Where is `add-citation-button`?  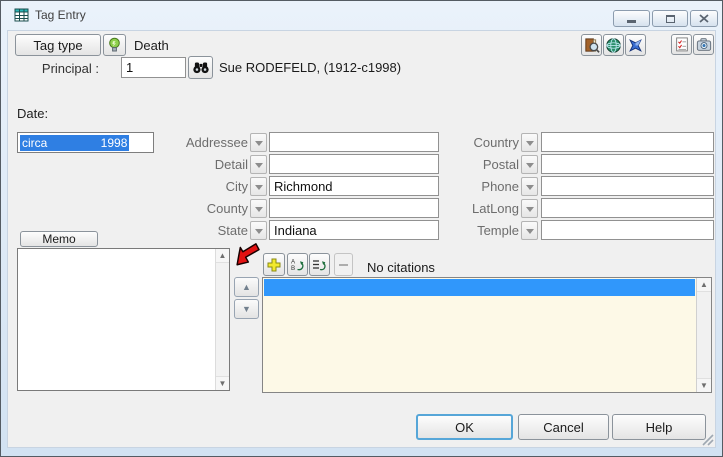
add-citation-button is located at coordinates (274, 264).